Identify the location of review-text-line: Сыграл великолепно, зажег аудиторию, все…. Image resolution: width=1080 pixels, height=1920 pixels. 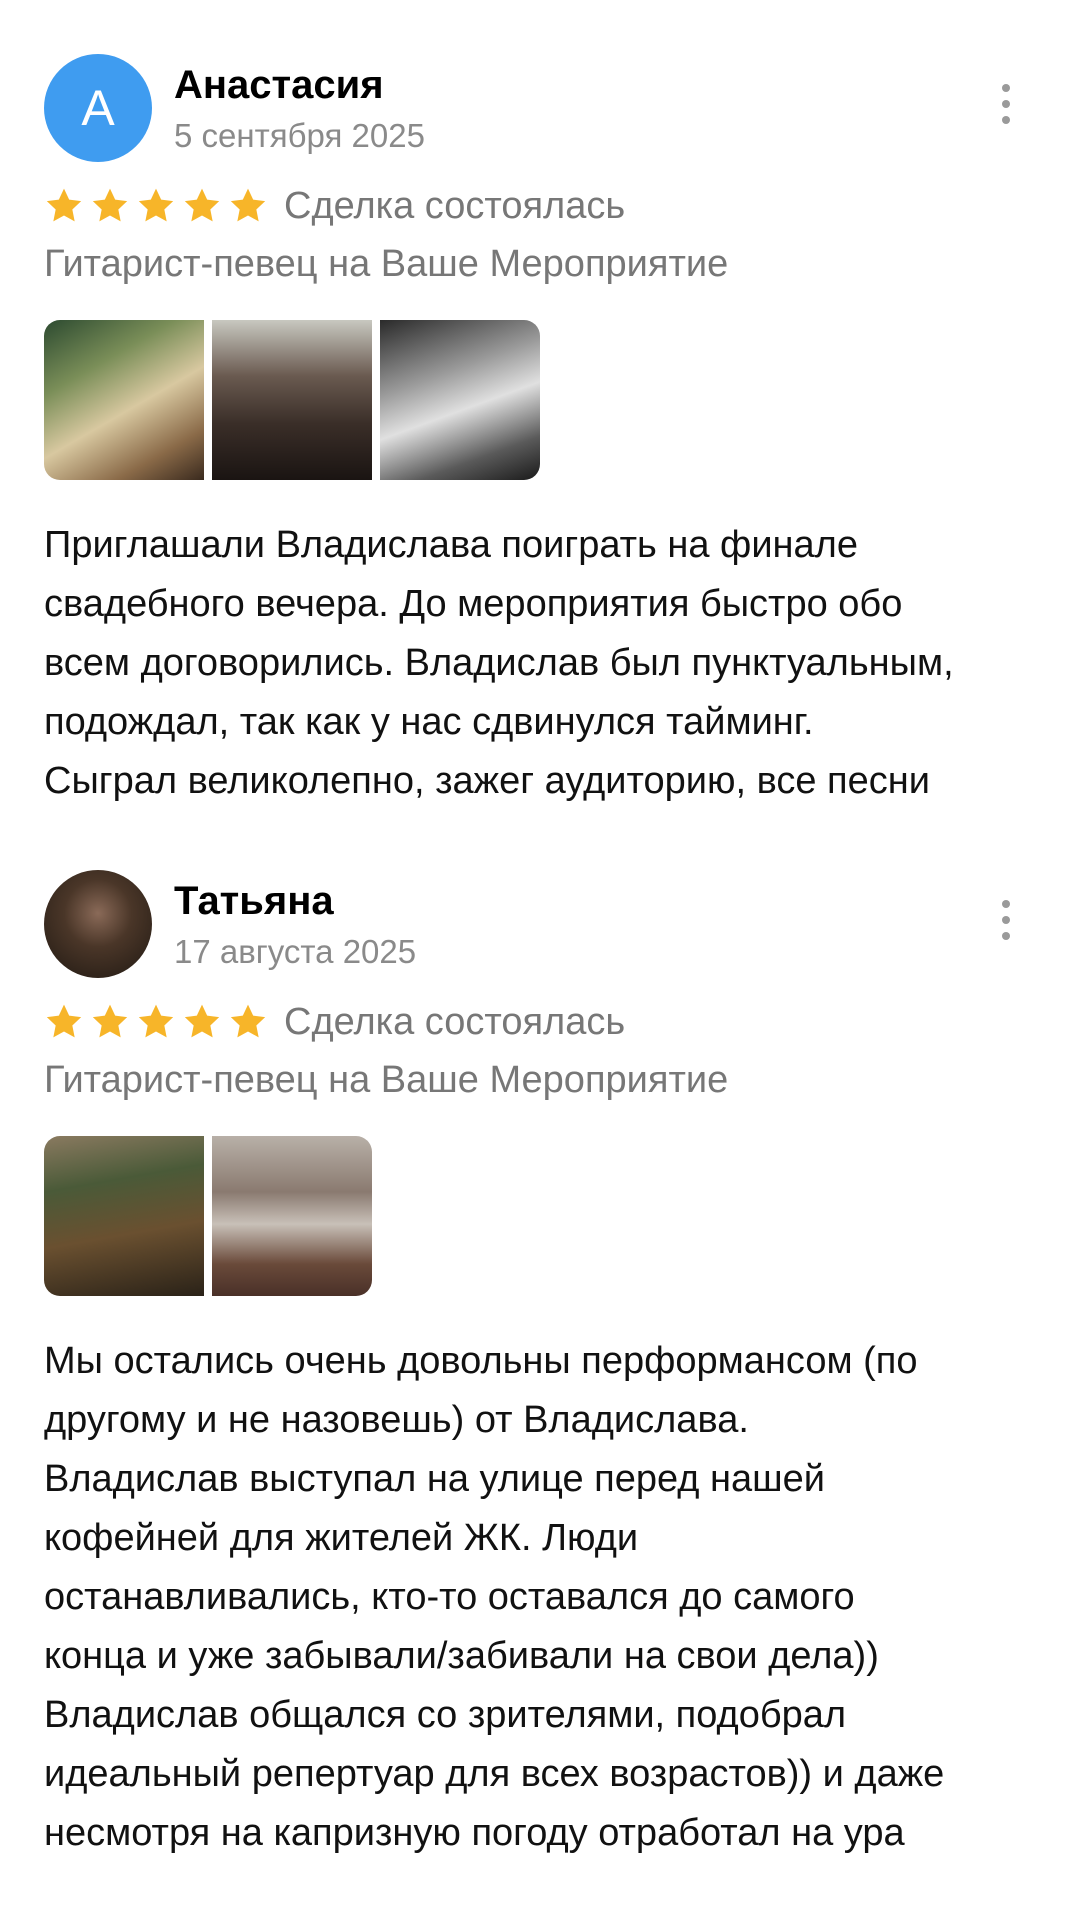
(487, 781).